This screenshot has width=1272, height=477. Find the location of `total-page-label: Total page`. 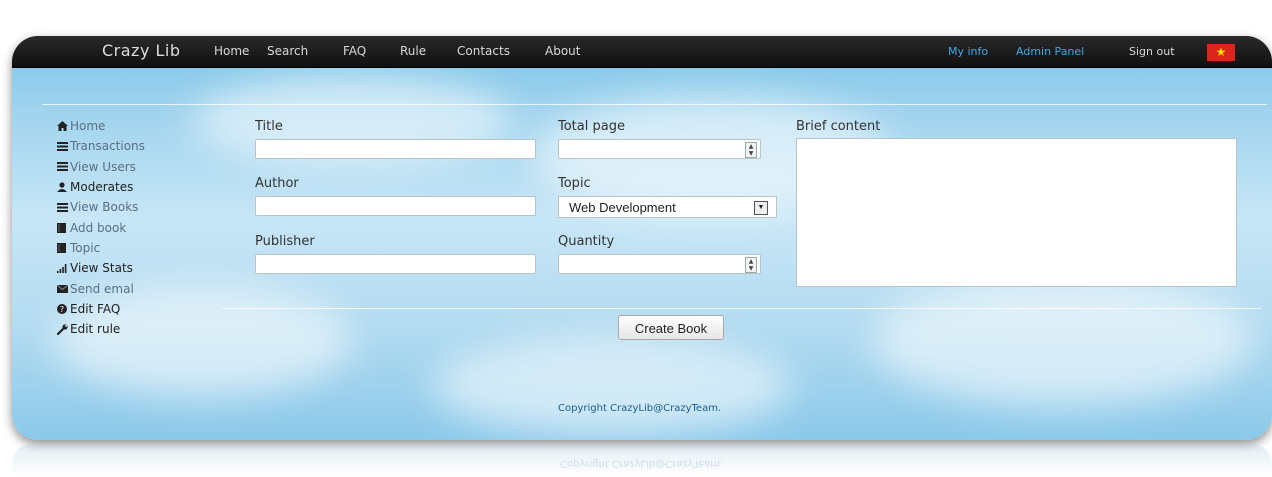

total-page-label: Total page is located at coordinates (591, 126).